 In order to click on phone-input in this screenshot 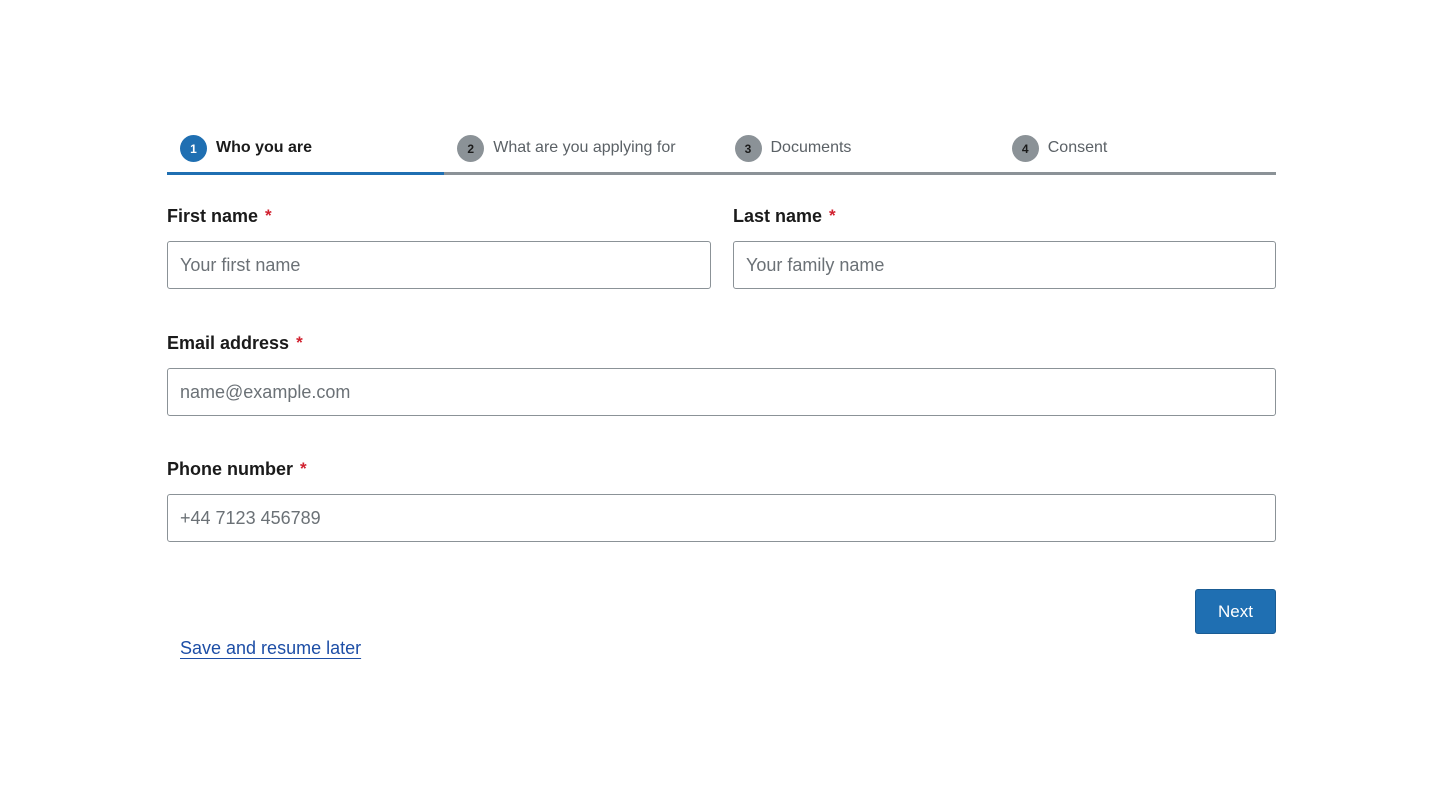, I will do `click(721, 518)`.